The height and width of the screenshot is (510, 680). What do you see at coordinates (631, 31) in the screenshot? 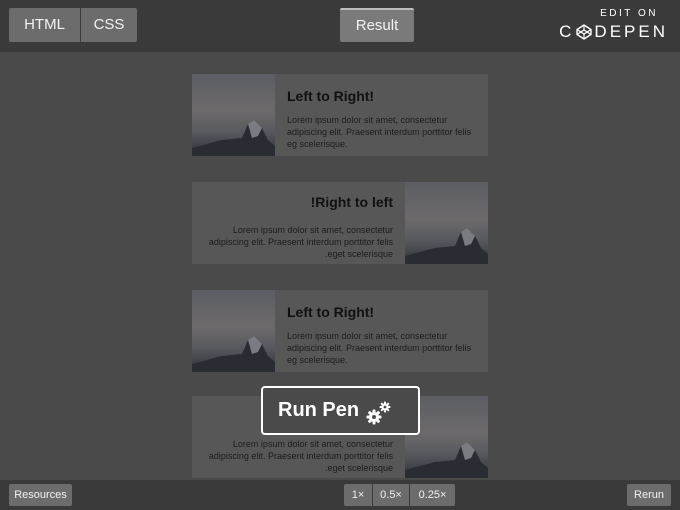
I see `brand-letters-depen: DEPEN` at bounding box center [631, 31].